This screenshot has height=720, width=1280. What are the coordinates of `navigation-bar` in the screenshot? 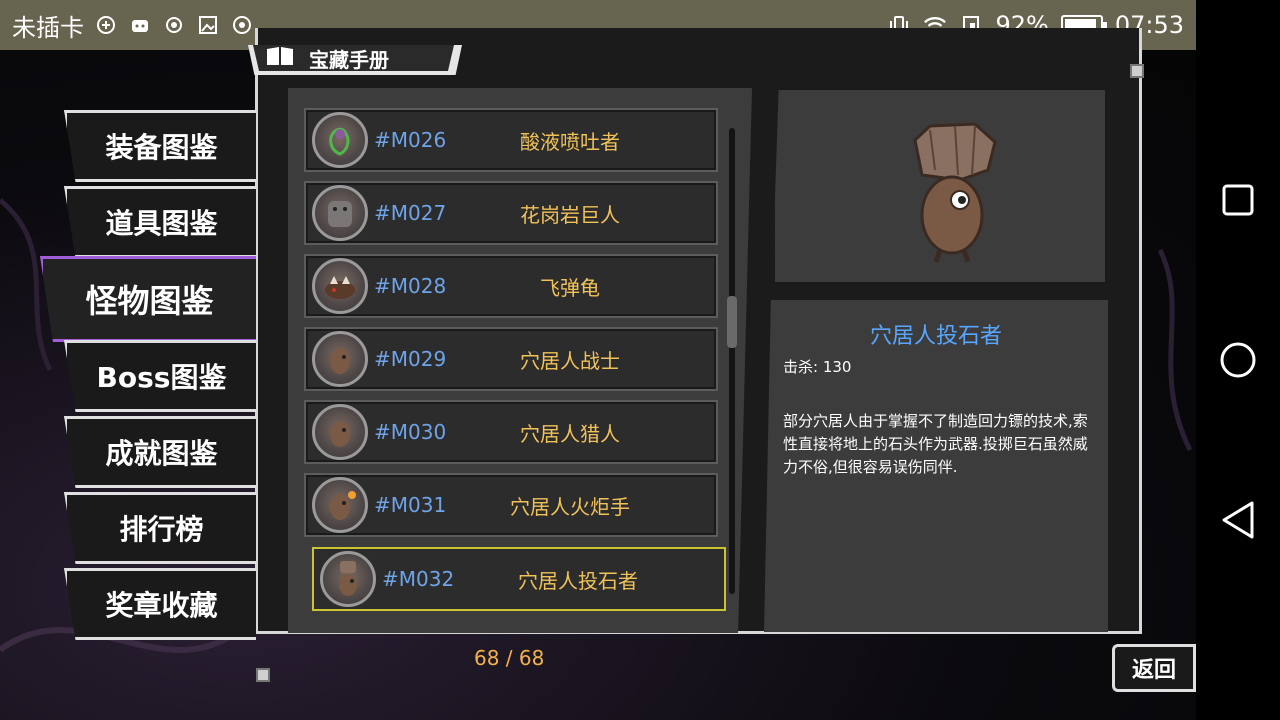 It's located at (1238, 360).